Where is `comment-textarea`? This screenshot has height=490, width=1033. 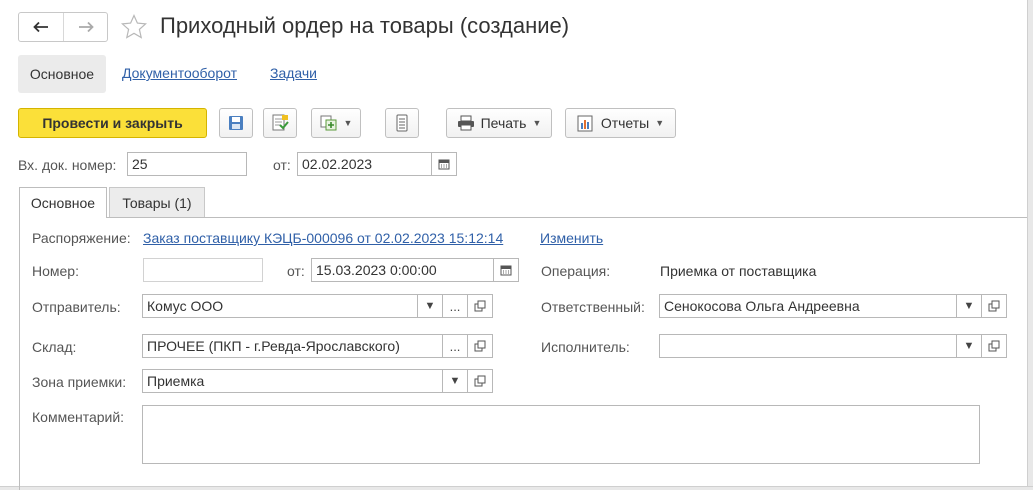
comment-textarea is located at coordinates (561, 434).